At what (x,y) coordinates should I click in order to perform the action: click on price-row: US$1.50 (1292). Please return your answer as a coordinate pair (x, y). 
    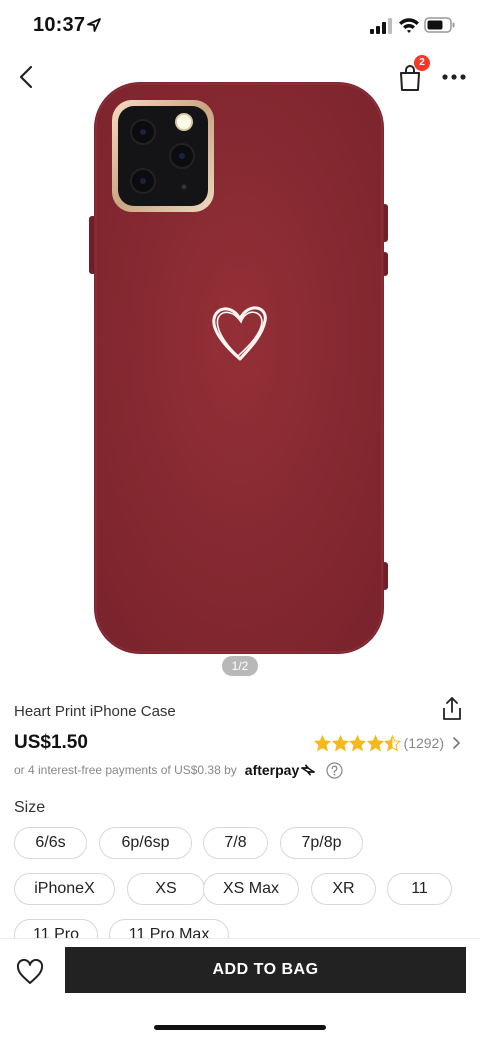
    Looking at the image, I should click on (240, 743).